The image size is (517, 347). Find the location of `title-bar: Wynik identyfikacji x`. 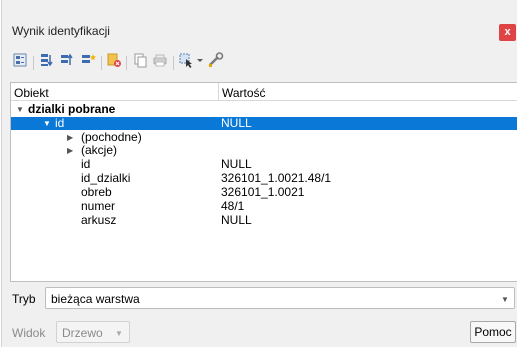

title-bar: Wynik identyfikacji x is located at coordinates (259, 31).